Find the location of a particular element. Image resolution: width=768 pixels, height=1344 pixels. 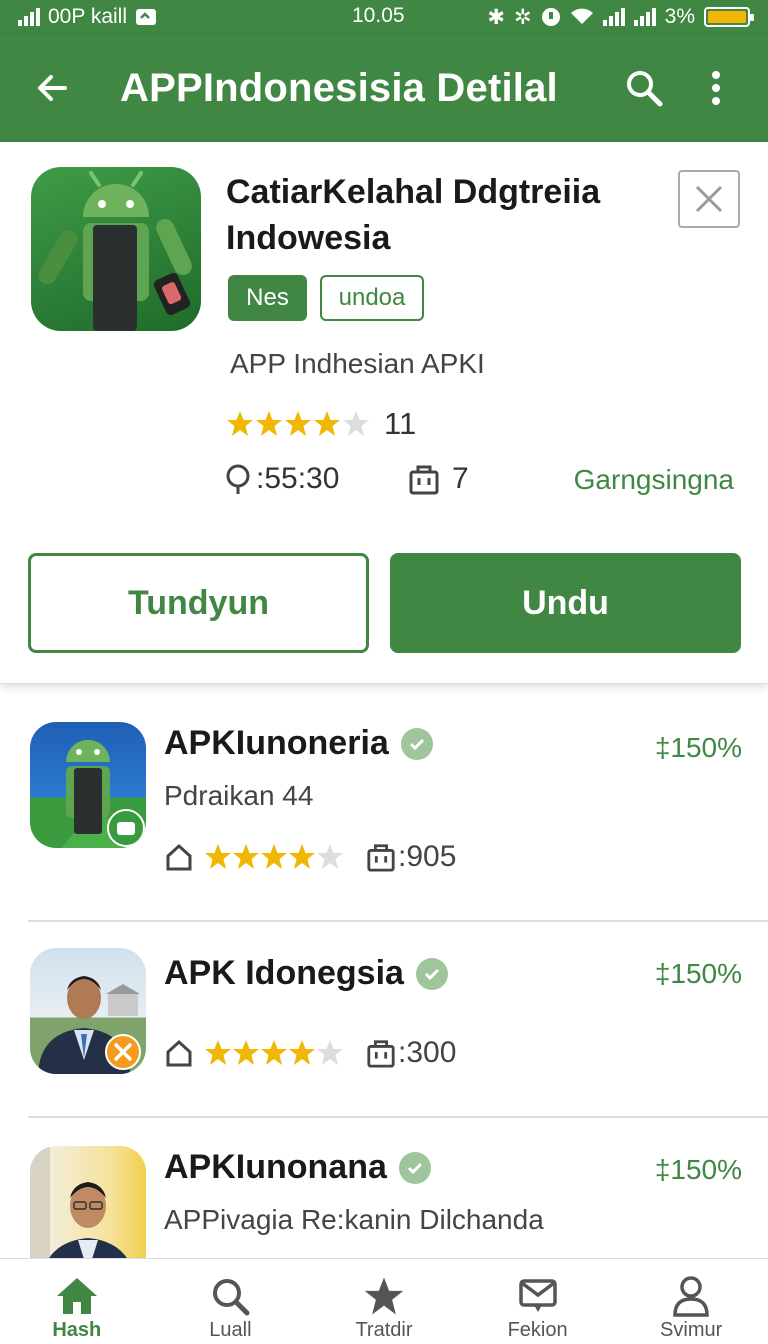

mail-icon is located at coordinates (537, 1295).